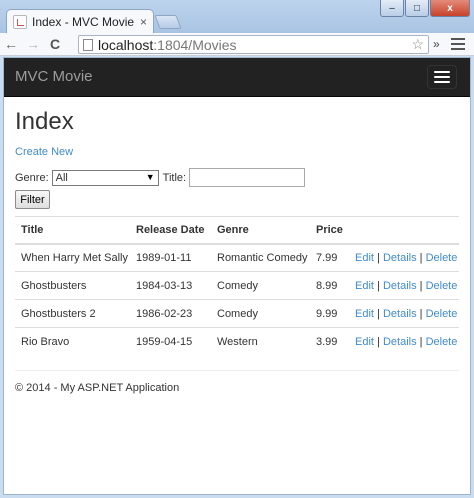  I want to click on cell-title: Ghostbusters, so click(72, 285).